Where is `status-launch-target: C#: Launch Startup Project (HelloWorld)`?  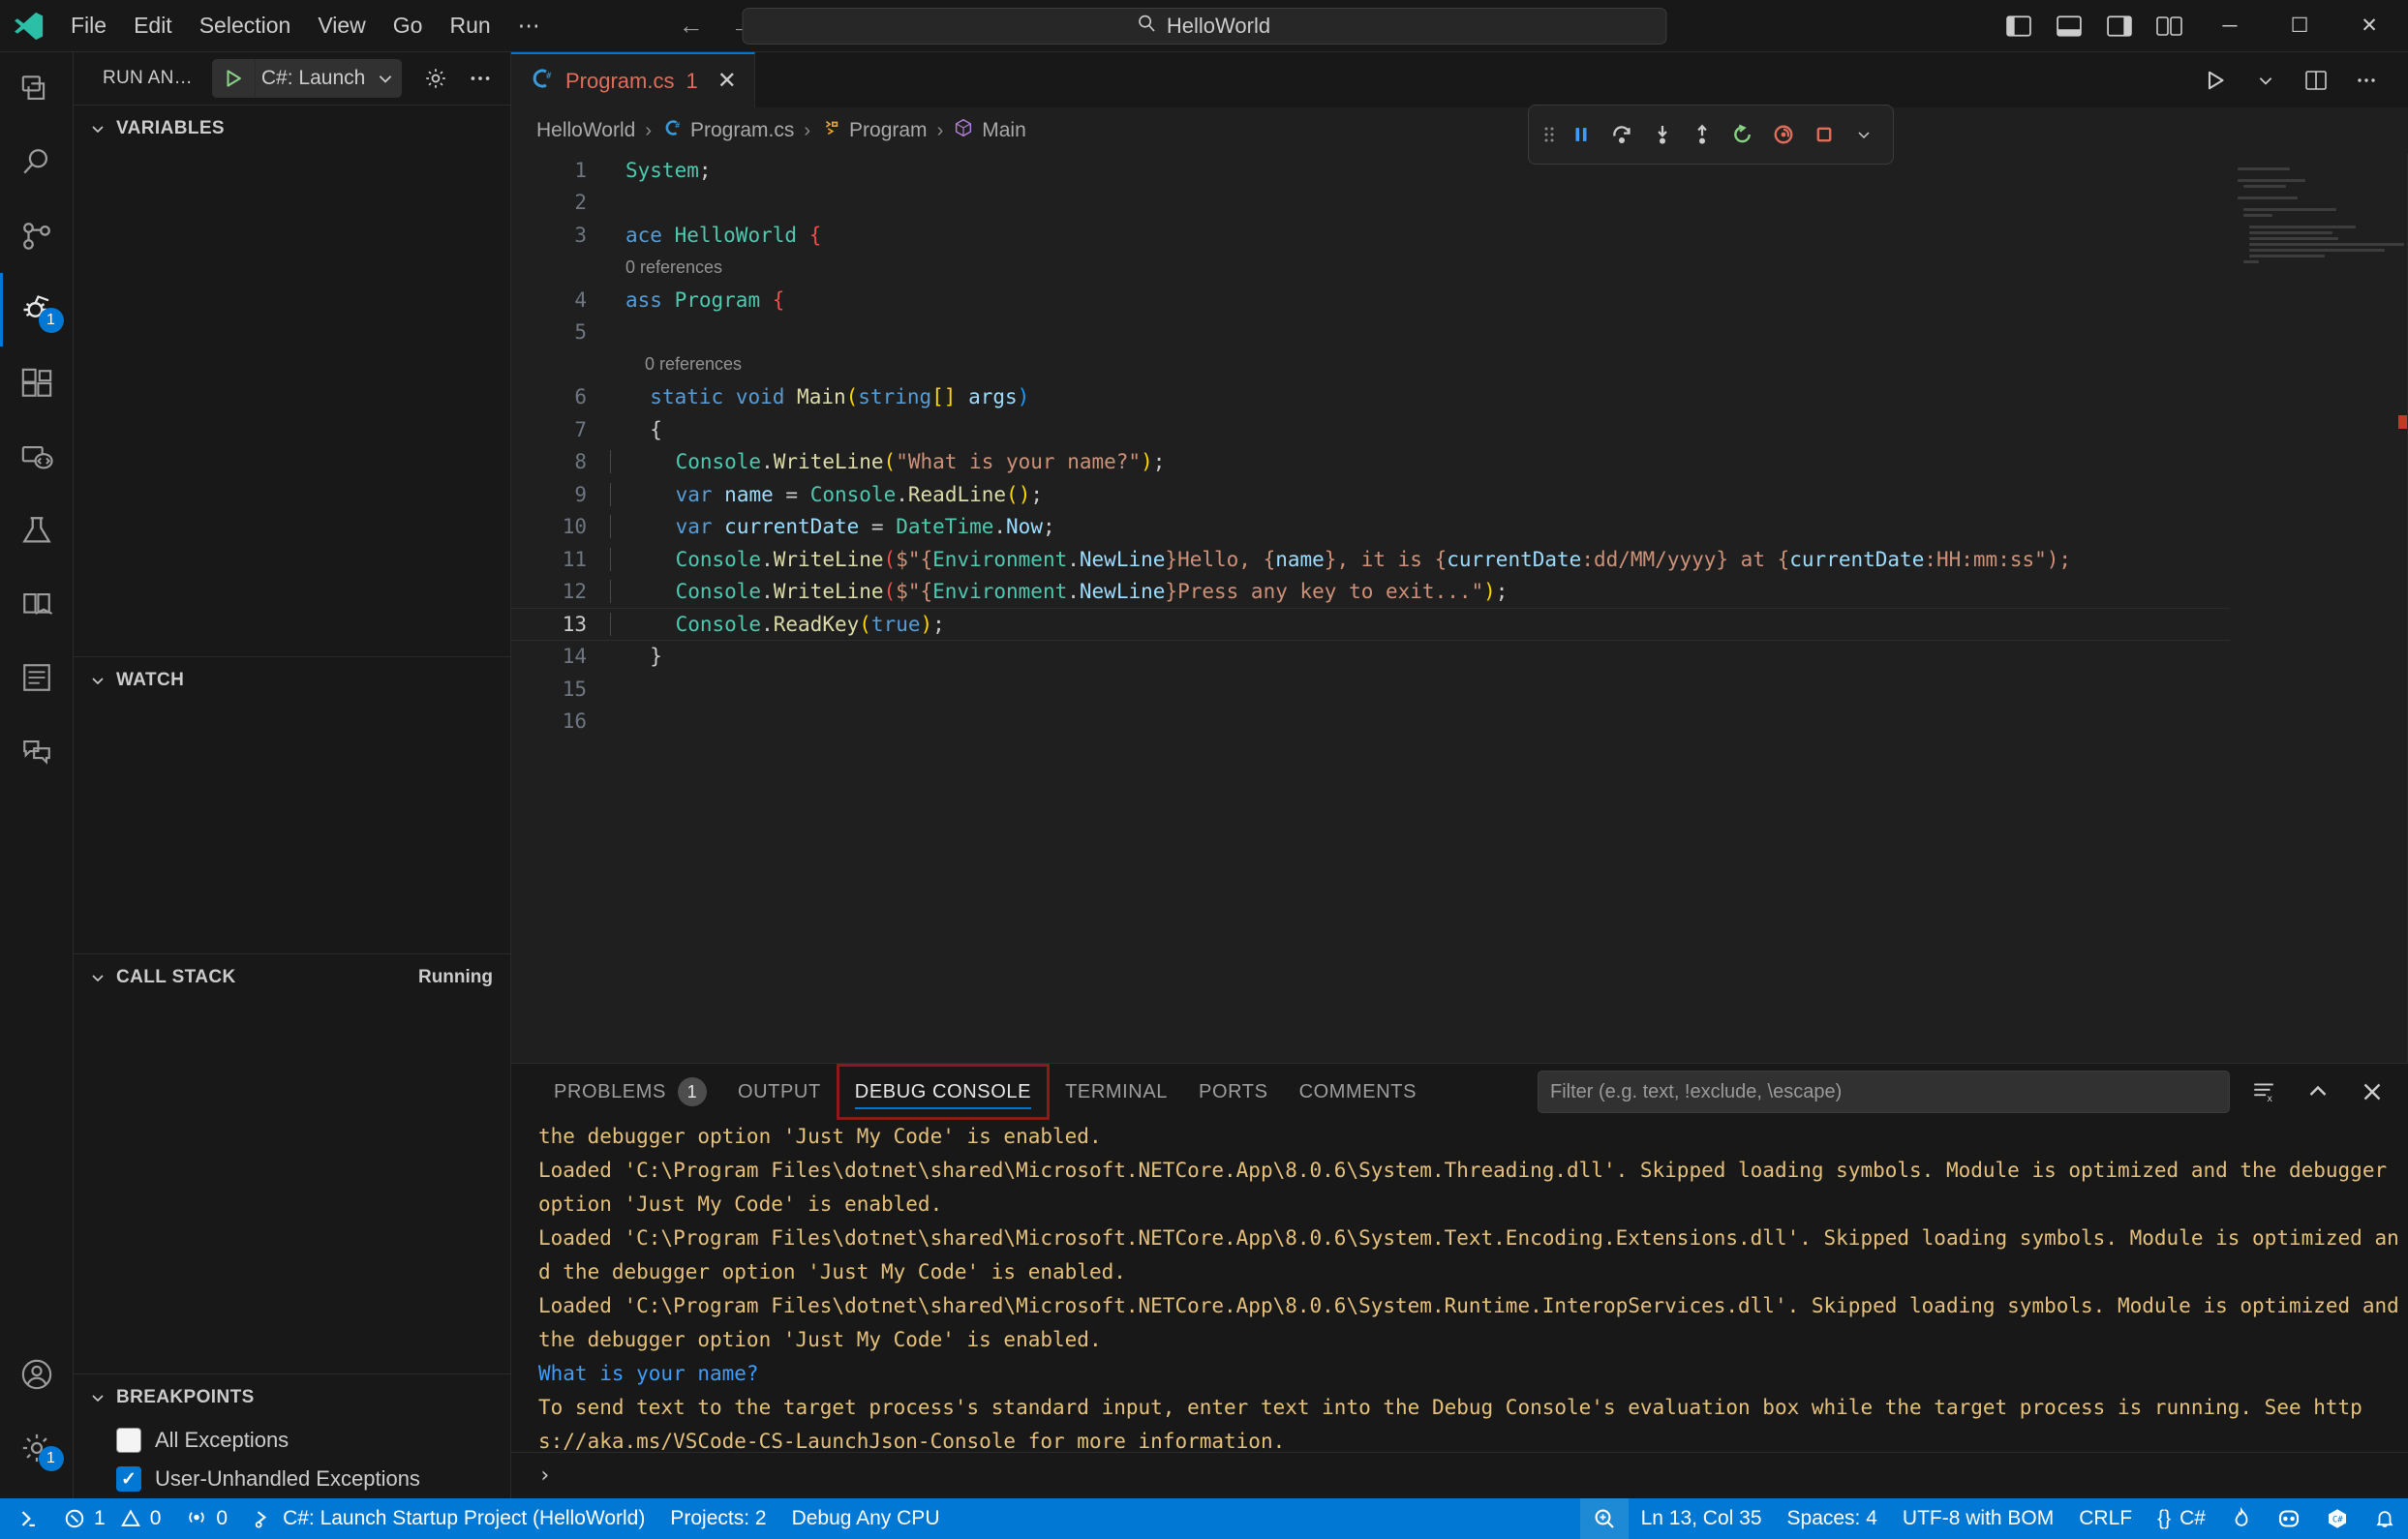
status-launch-target: C#: Launch Startup Project (HelloWorld) is located at coordinates (449, 1519).